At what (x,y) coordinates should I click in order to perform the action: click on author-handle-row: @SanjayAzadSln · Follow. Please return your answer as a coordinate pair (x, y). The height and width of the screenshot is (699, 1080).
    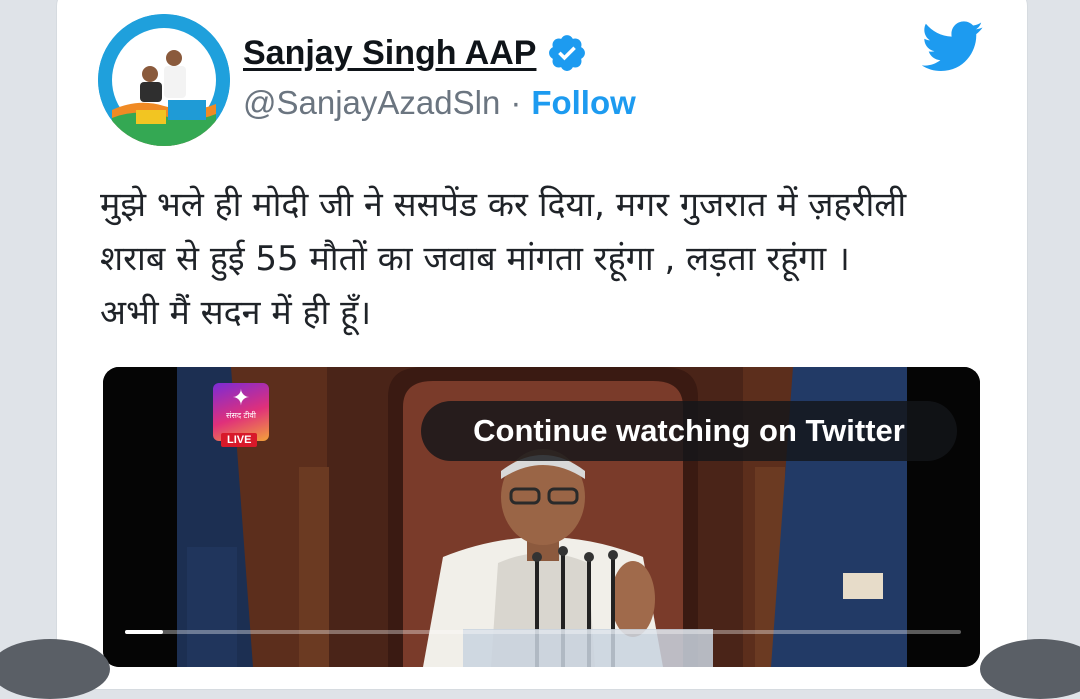
    Looking at the image, I should click on (439, 103).